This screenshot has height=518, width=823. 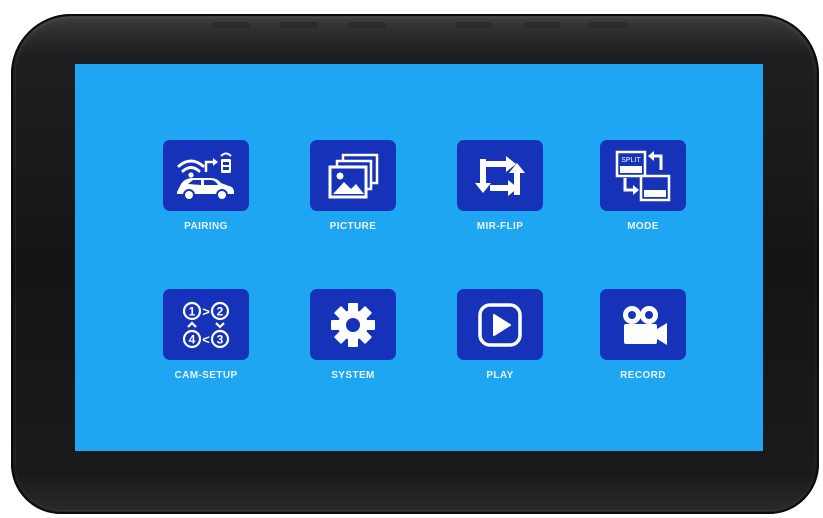 What do you see at coordinates (500, 375) in the screenshot?
I see `play-label: PLAY` at bounding box center [500, 375].